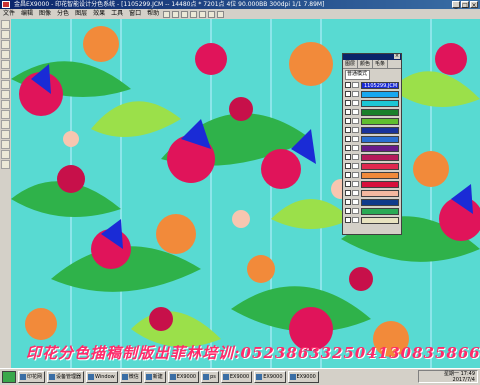 This screenshot has height=385, width=480. What do you see at coordinates (5, 64) in the screenshot?
I see `pen-tool-icon` at bounding box center [5, 64].